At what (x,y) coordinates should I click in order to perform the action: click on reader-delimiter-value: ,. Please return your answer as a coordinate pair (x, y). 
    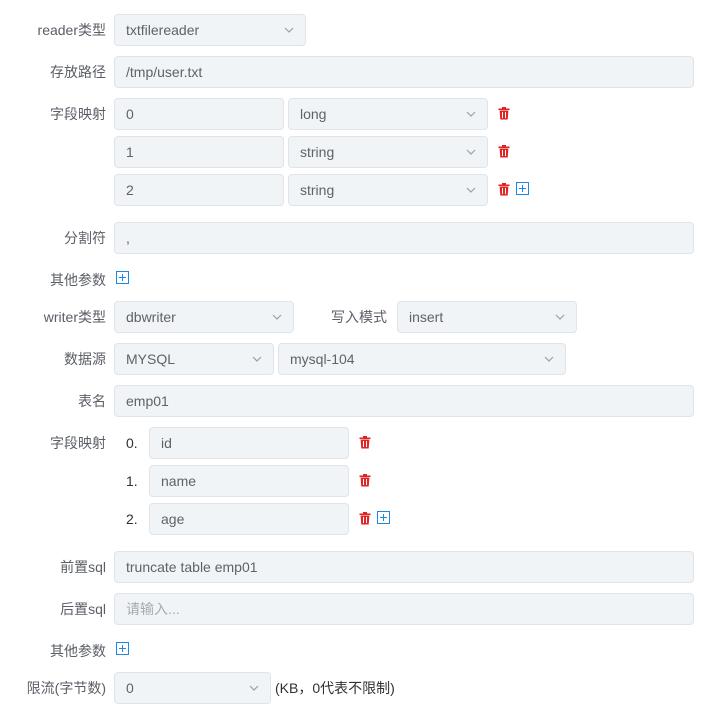
    Looking at the image, I should click on (128, 238).